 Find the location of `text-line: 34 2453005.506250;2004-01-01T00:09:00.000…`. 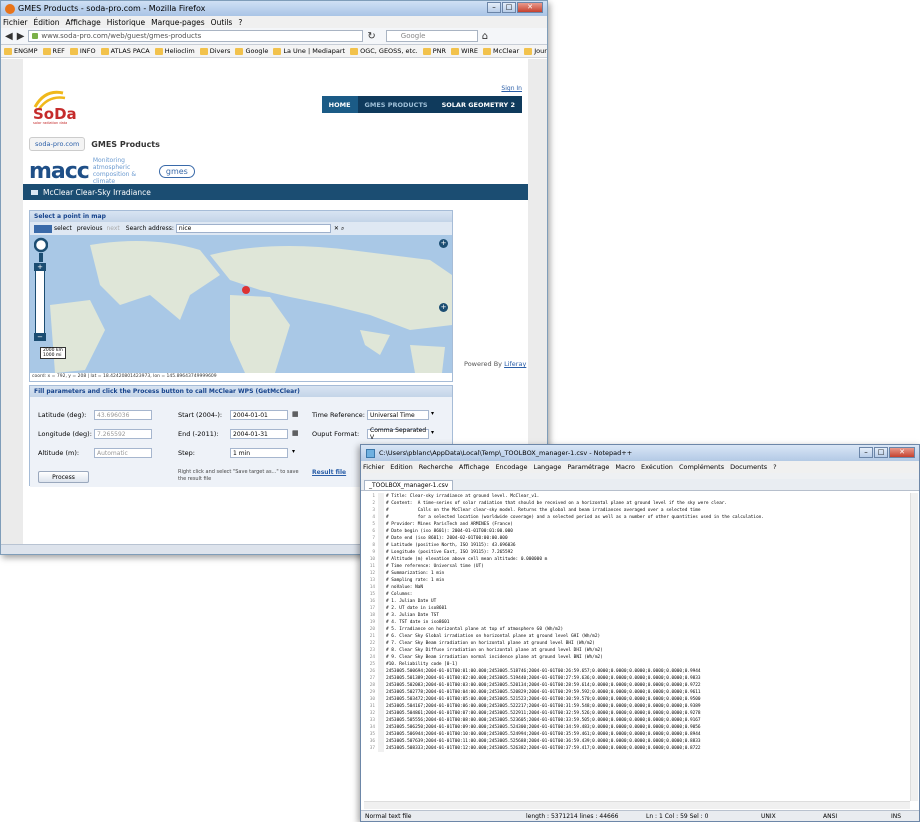

text-line: 34 2453005.506250;2004-01-01T00:09:00.000… is located at coordinates (641, 727).